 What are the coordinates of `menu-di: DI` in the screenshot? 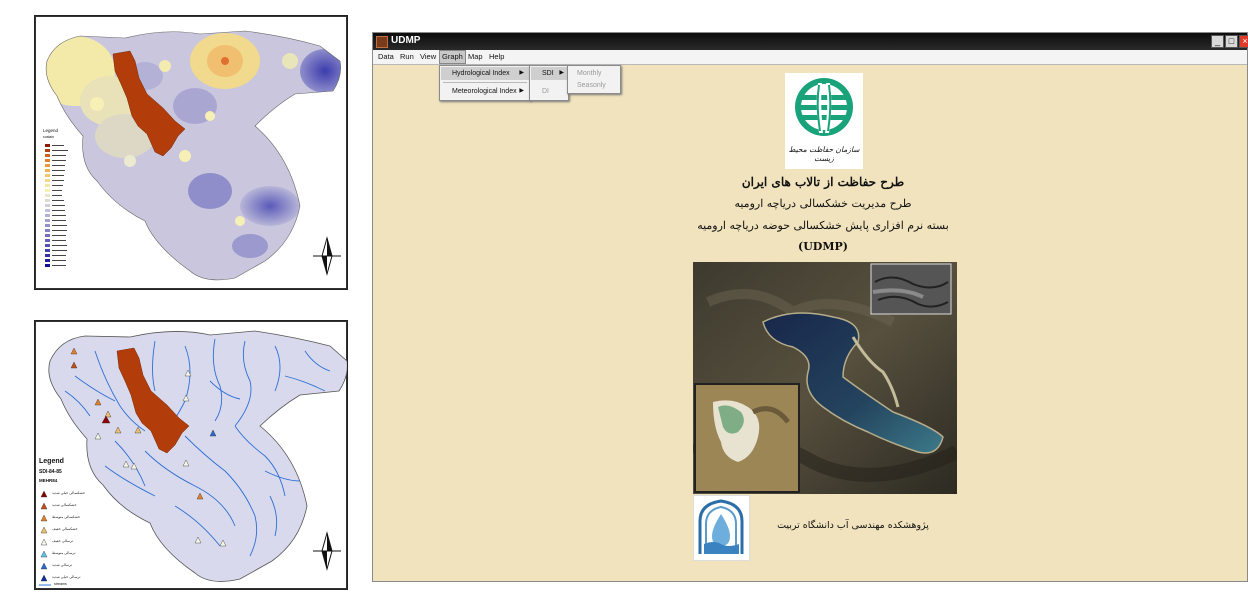 It's located at (549, 91).